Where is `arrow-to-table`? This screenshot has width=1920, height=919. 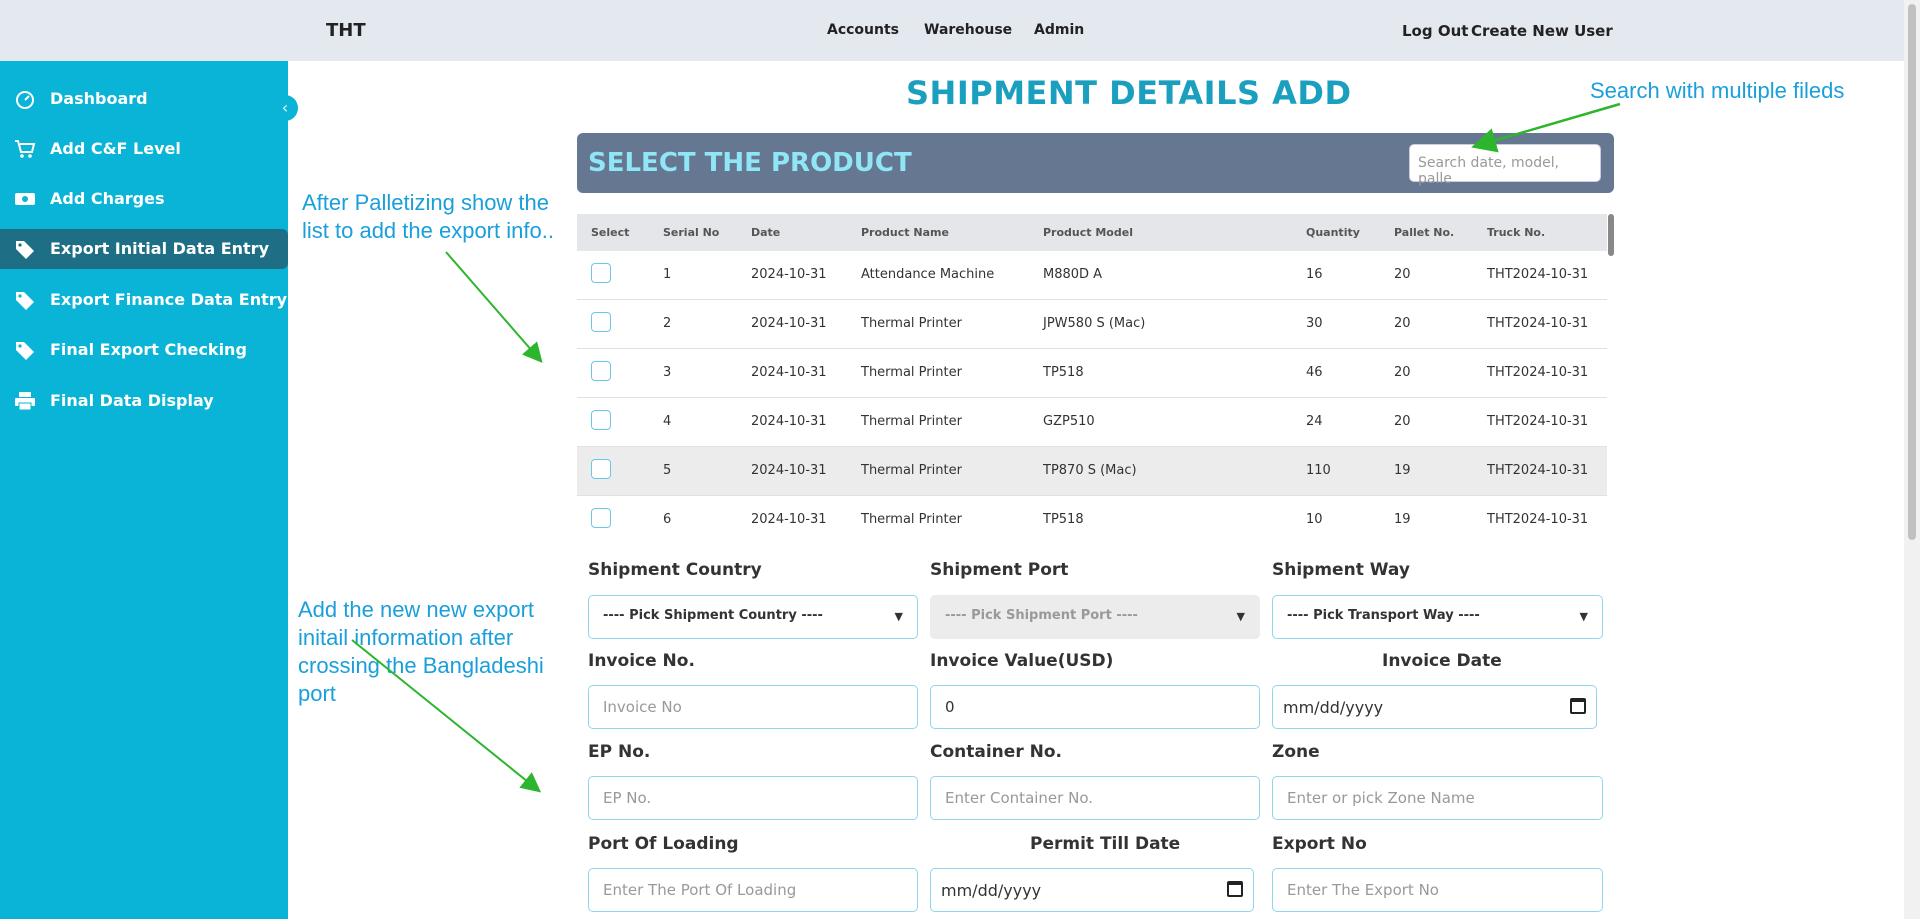 arrow-to-table is located at coordinates (494, 307).